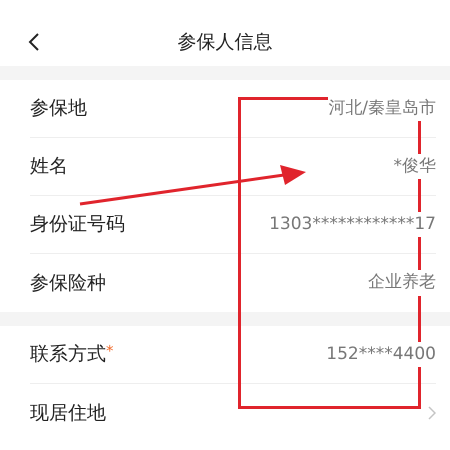 Image resolution: width=450 pixels, height=450 pixels. What do you see at coordinates (110, 351) in the screenshot?
I see `required-asterisk-icon: *` at bounding box center [110, 351].